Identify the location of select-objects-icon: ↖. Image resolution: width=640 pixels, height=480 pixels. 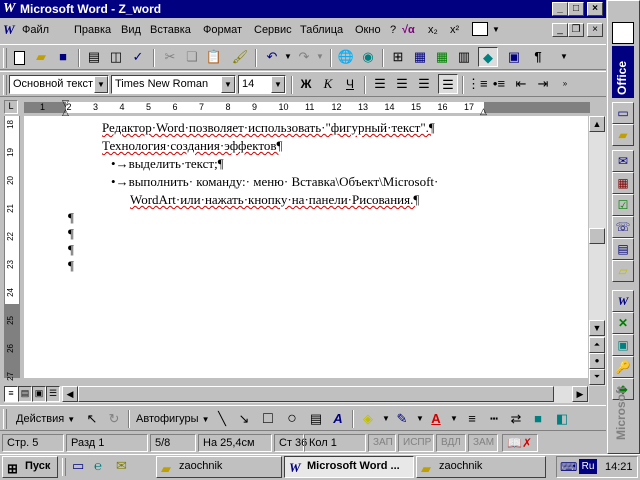
(92, 419).